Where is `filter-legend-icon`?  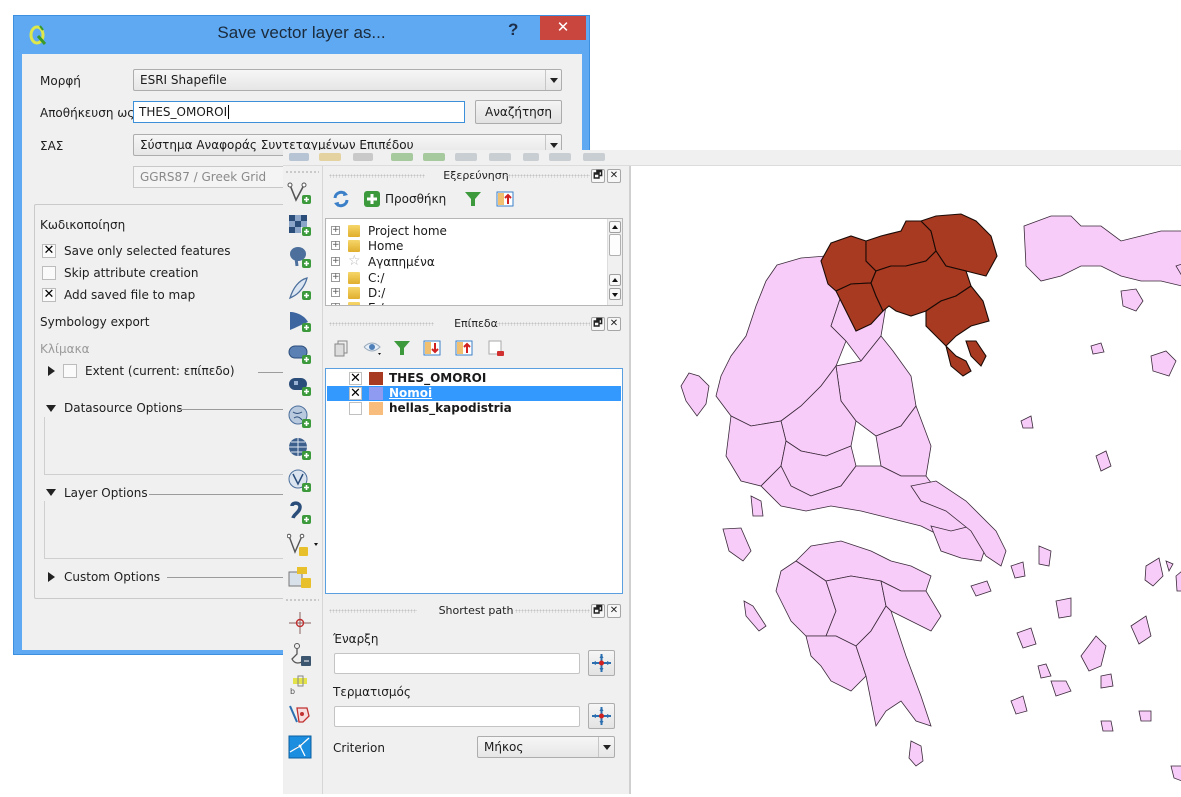 filter-legend-icon is located at coordinates (402, 348).